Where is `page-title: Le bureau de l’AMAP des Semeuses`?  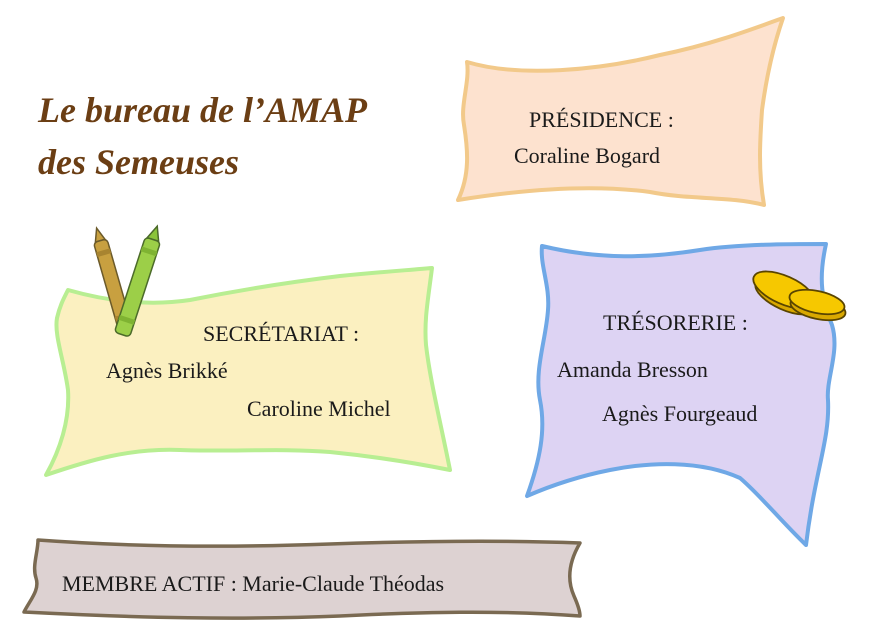 page-title: Le bureau de l’AMAP des Semeuses is located at coordinates (202, 136).